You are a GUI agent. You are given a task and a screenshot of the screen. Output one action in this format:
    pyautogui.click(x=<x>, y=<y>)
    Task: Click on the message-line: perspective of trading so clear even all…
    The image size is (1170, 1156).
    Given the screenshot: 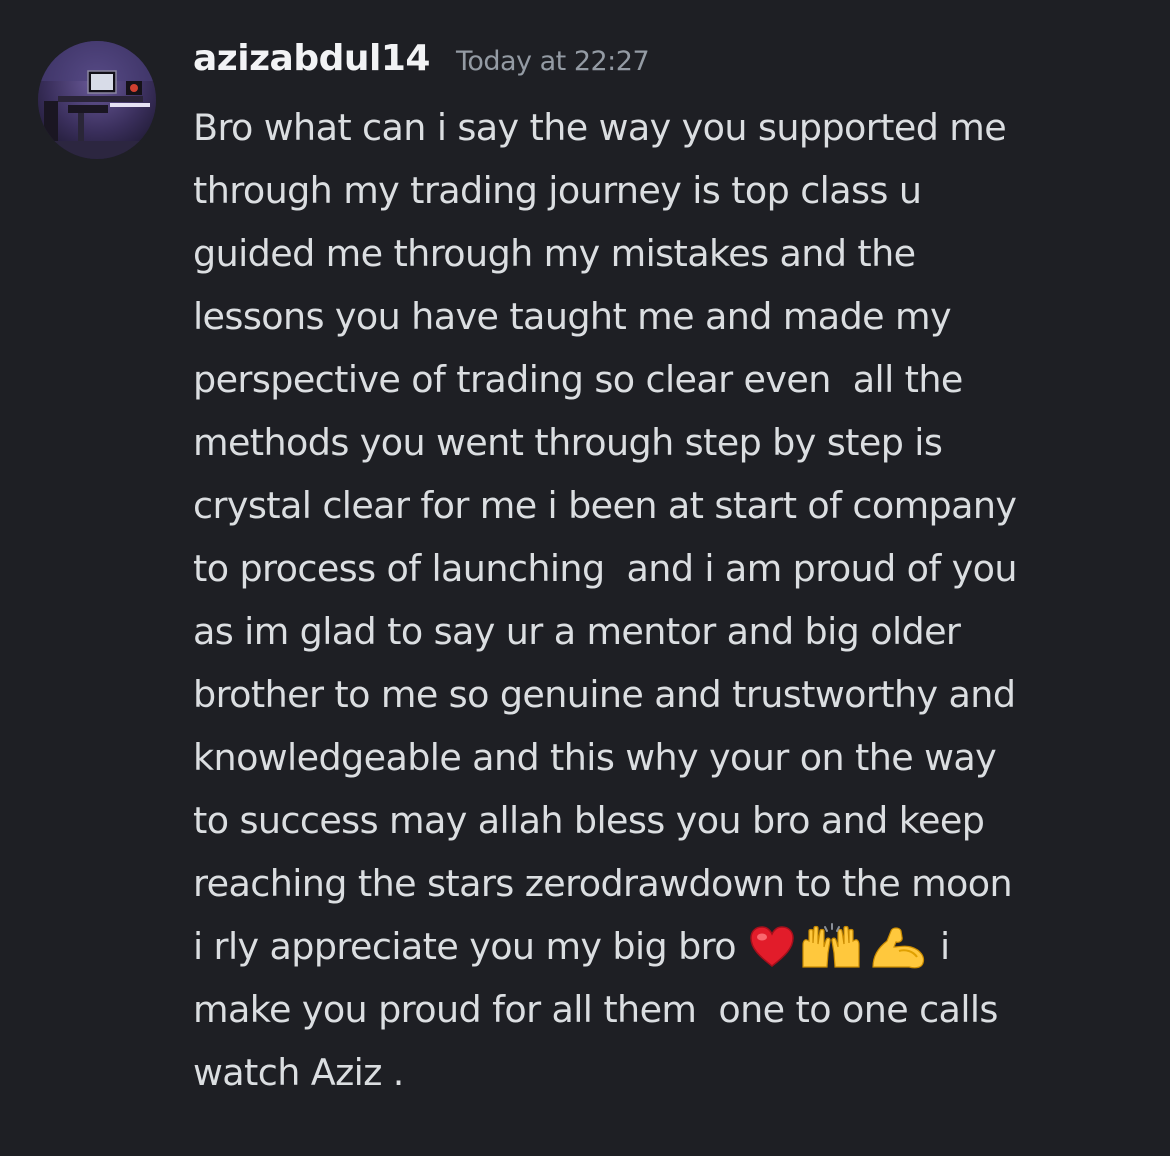 What is the action you would take?
    pyautogui.click(x=578, y=379)
    